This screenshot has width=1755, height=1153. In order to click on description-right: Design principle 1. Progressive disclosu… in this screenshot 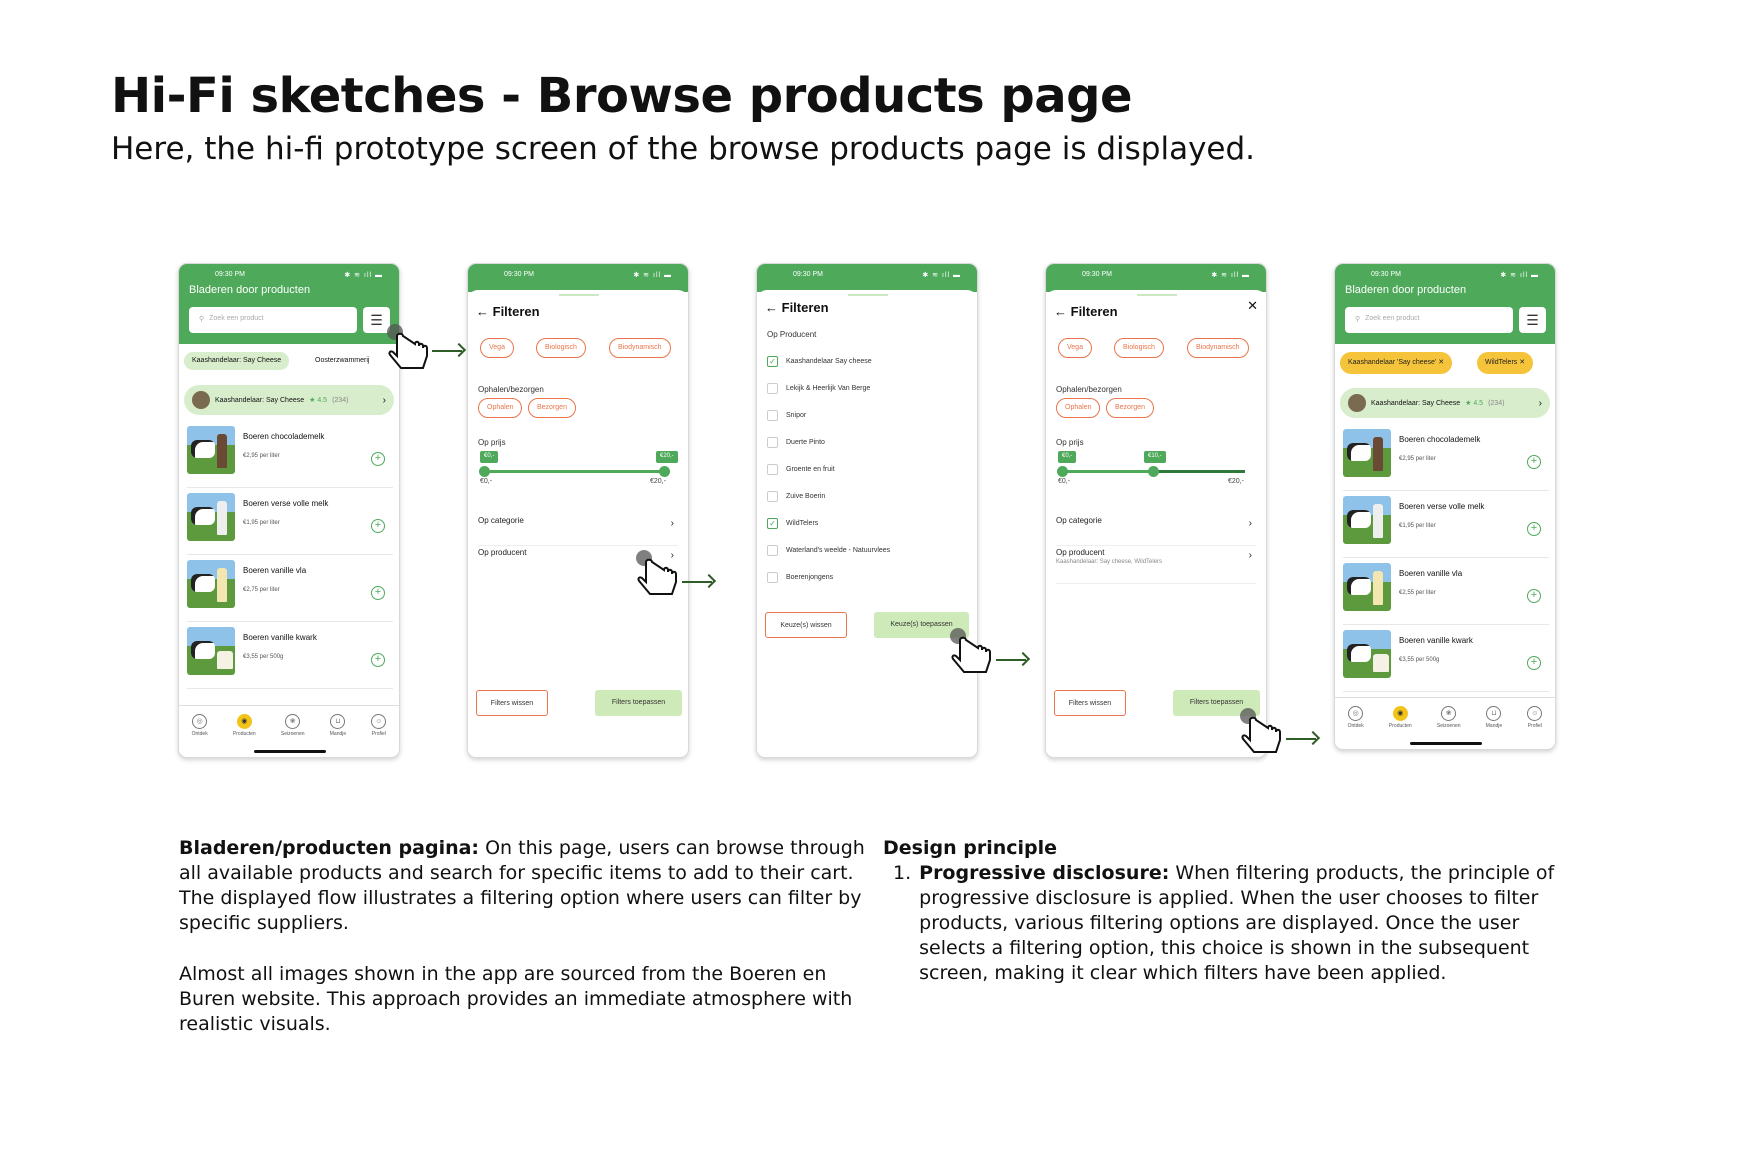, I will do `click(1223, 911)`.